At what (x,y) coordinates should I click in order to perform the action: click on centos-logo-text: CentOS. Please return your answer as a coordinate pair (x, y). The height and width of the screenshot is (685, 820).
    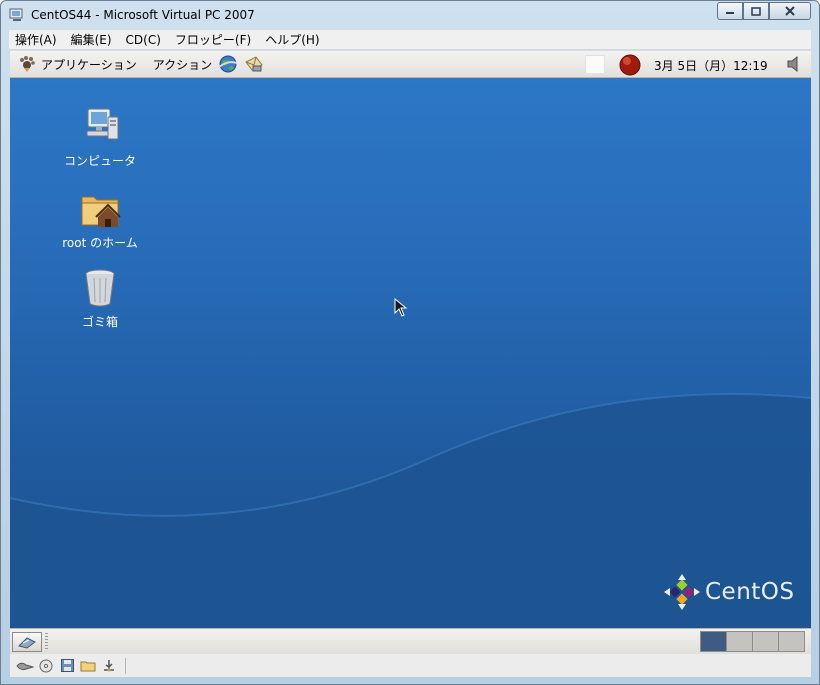
    Looking at the image, I should click on (750, 592).